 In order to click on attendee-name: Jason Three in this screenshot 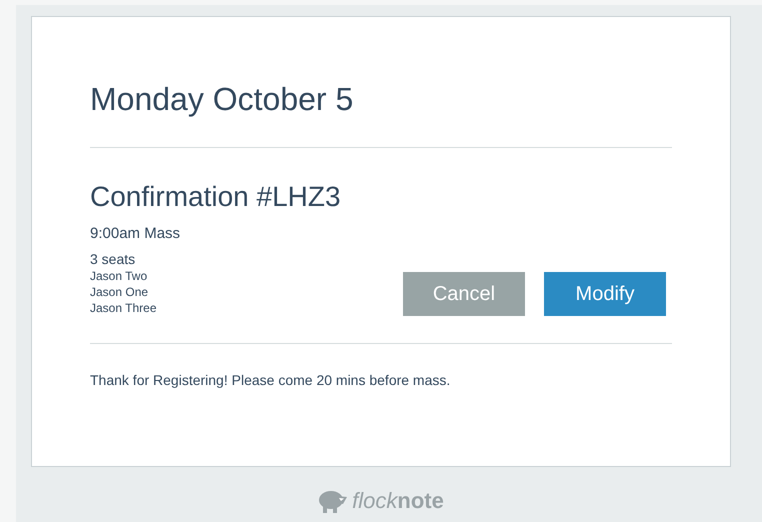, I will do `click(124, 308)`.